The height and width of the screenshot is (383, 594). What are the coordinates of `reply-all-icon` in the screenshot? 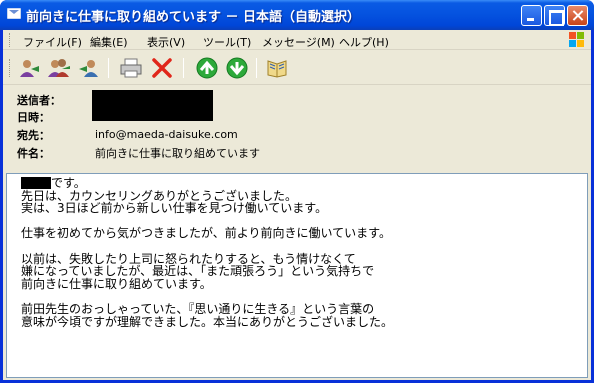 It's located at (59, 68).